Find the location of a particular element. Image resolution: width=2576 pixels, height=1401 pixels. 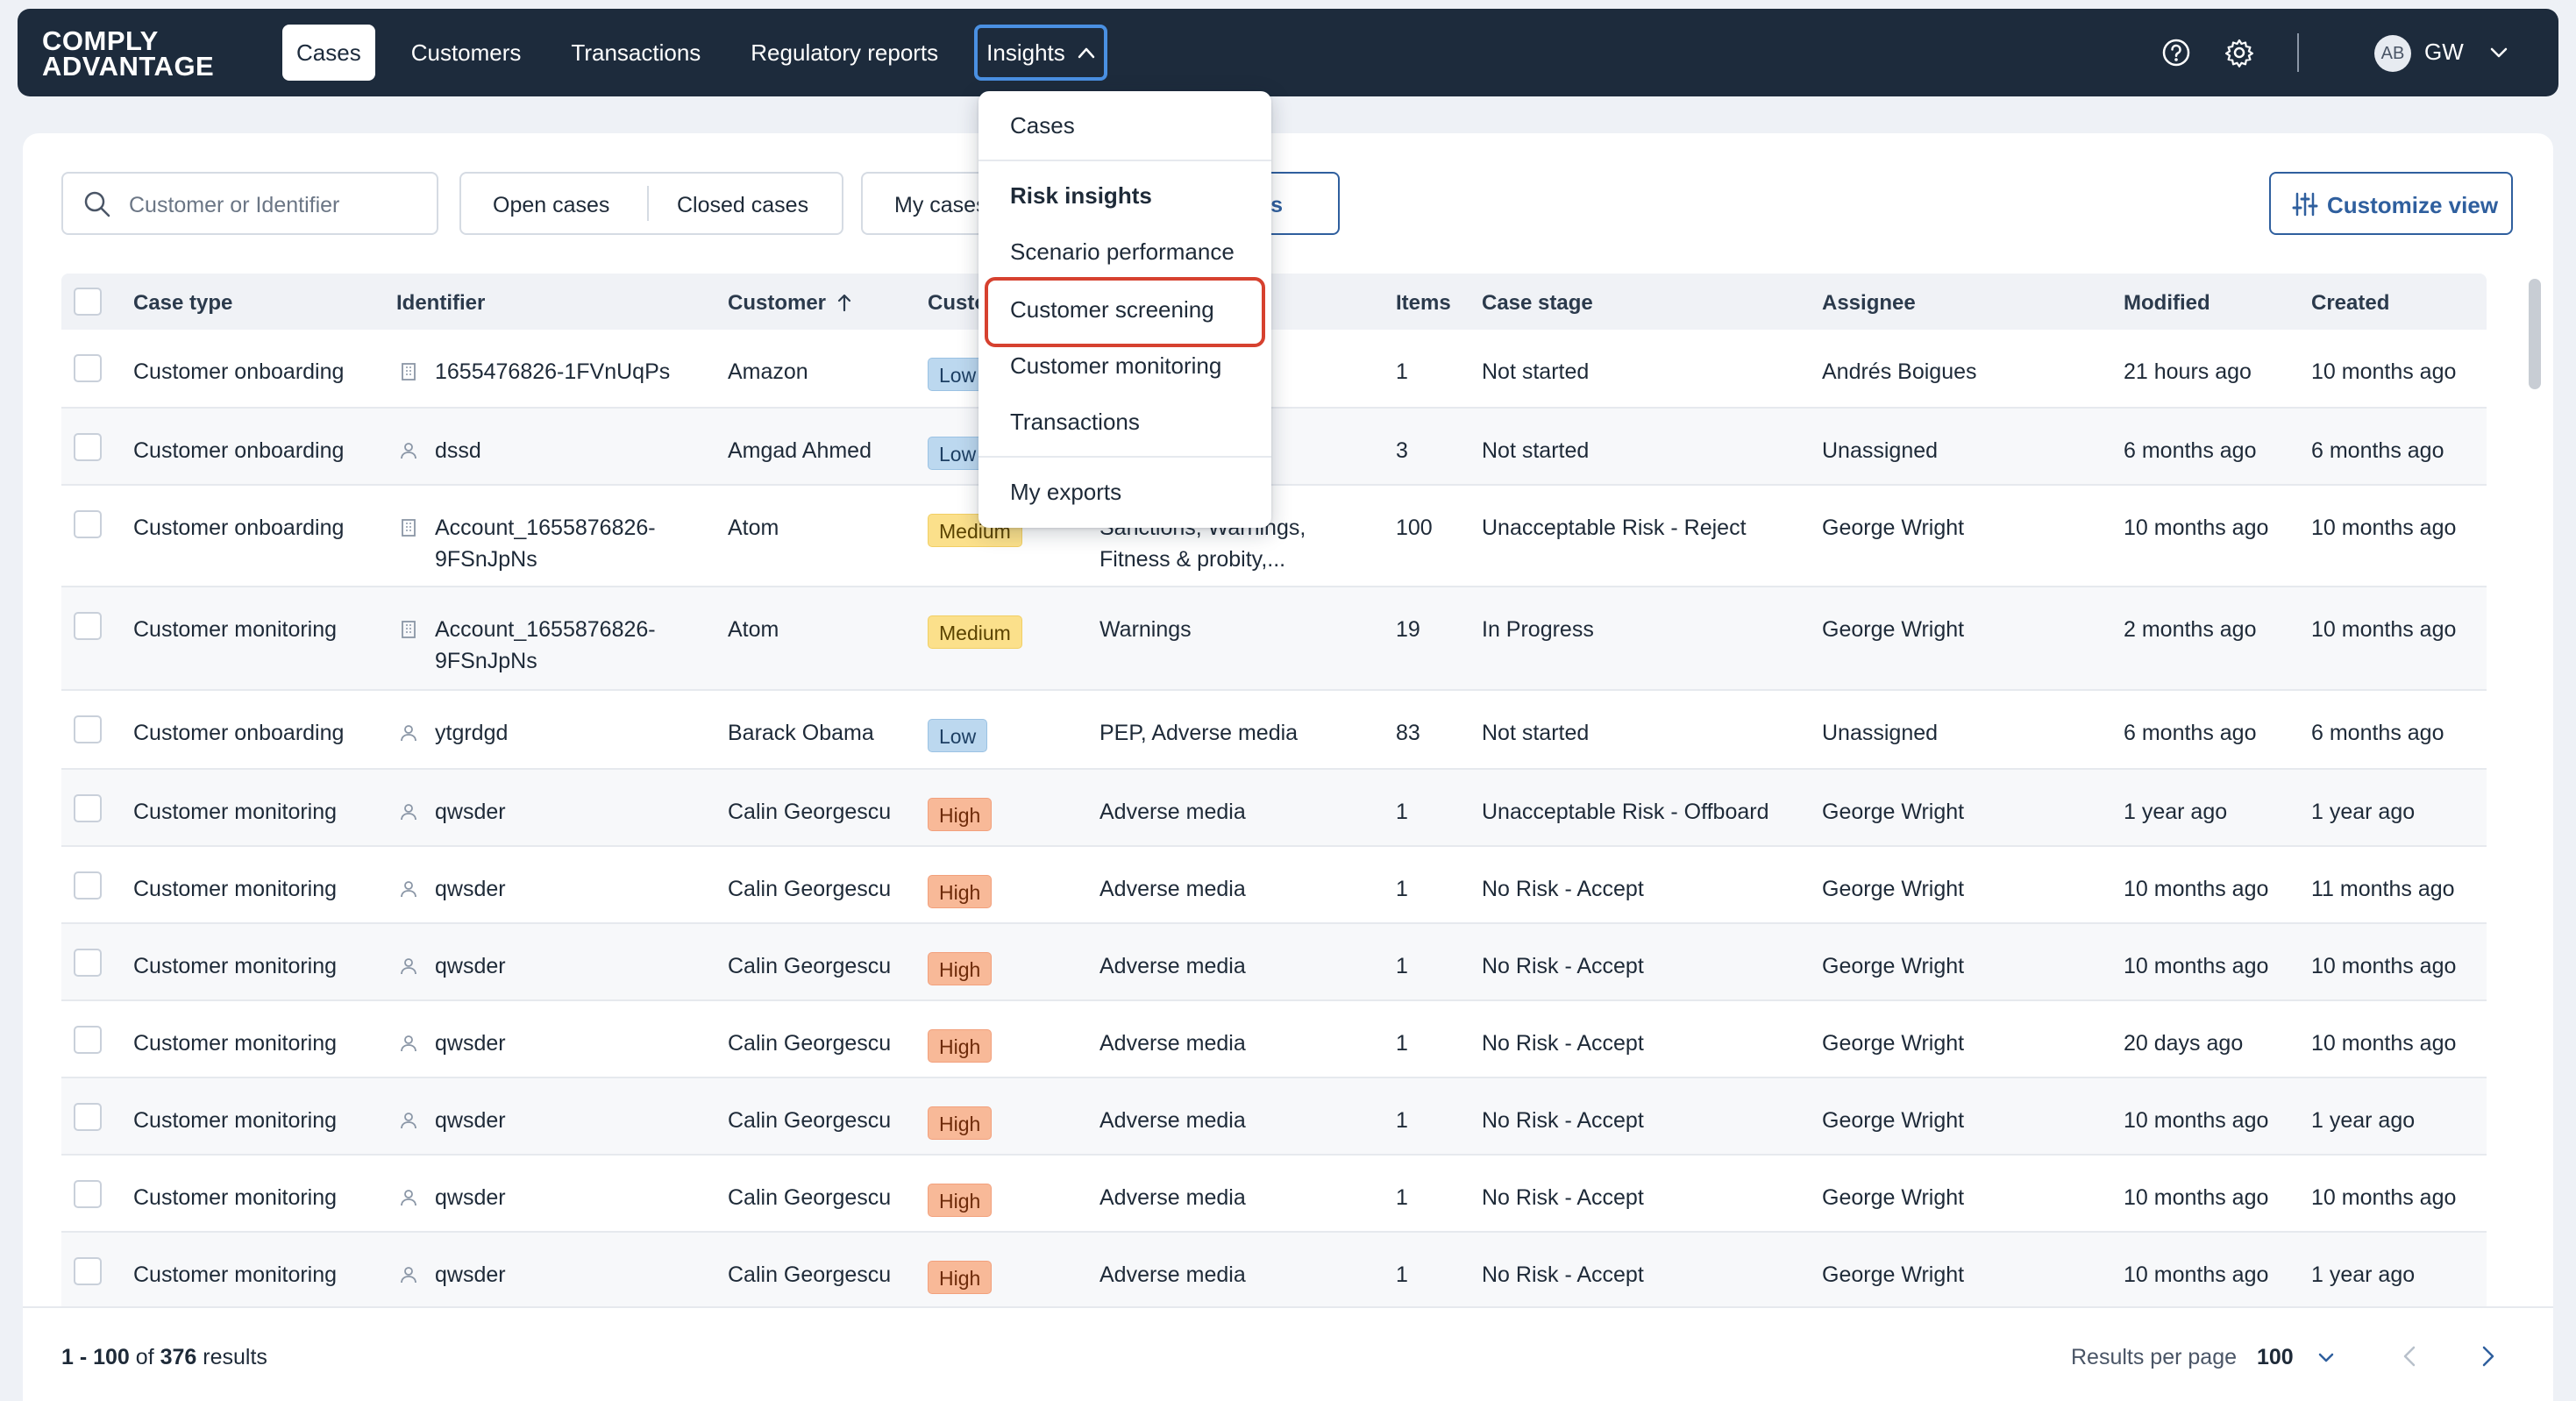

header-identifier: Identifier is located at coordinates (440, 303).